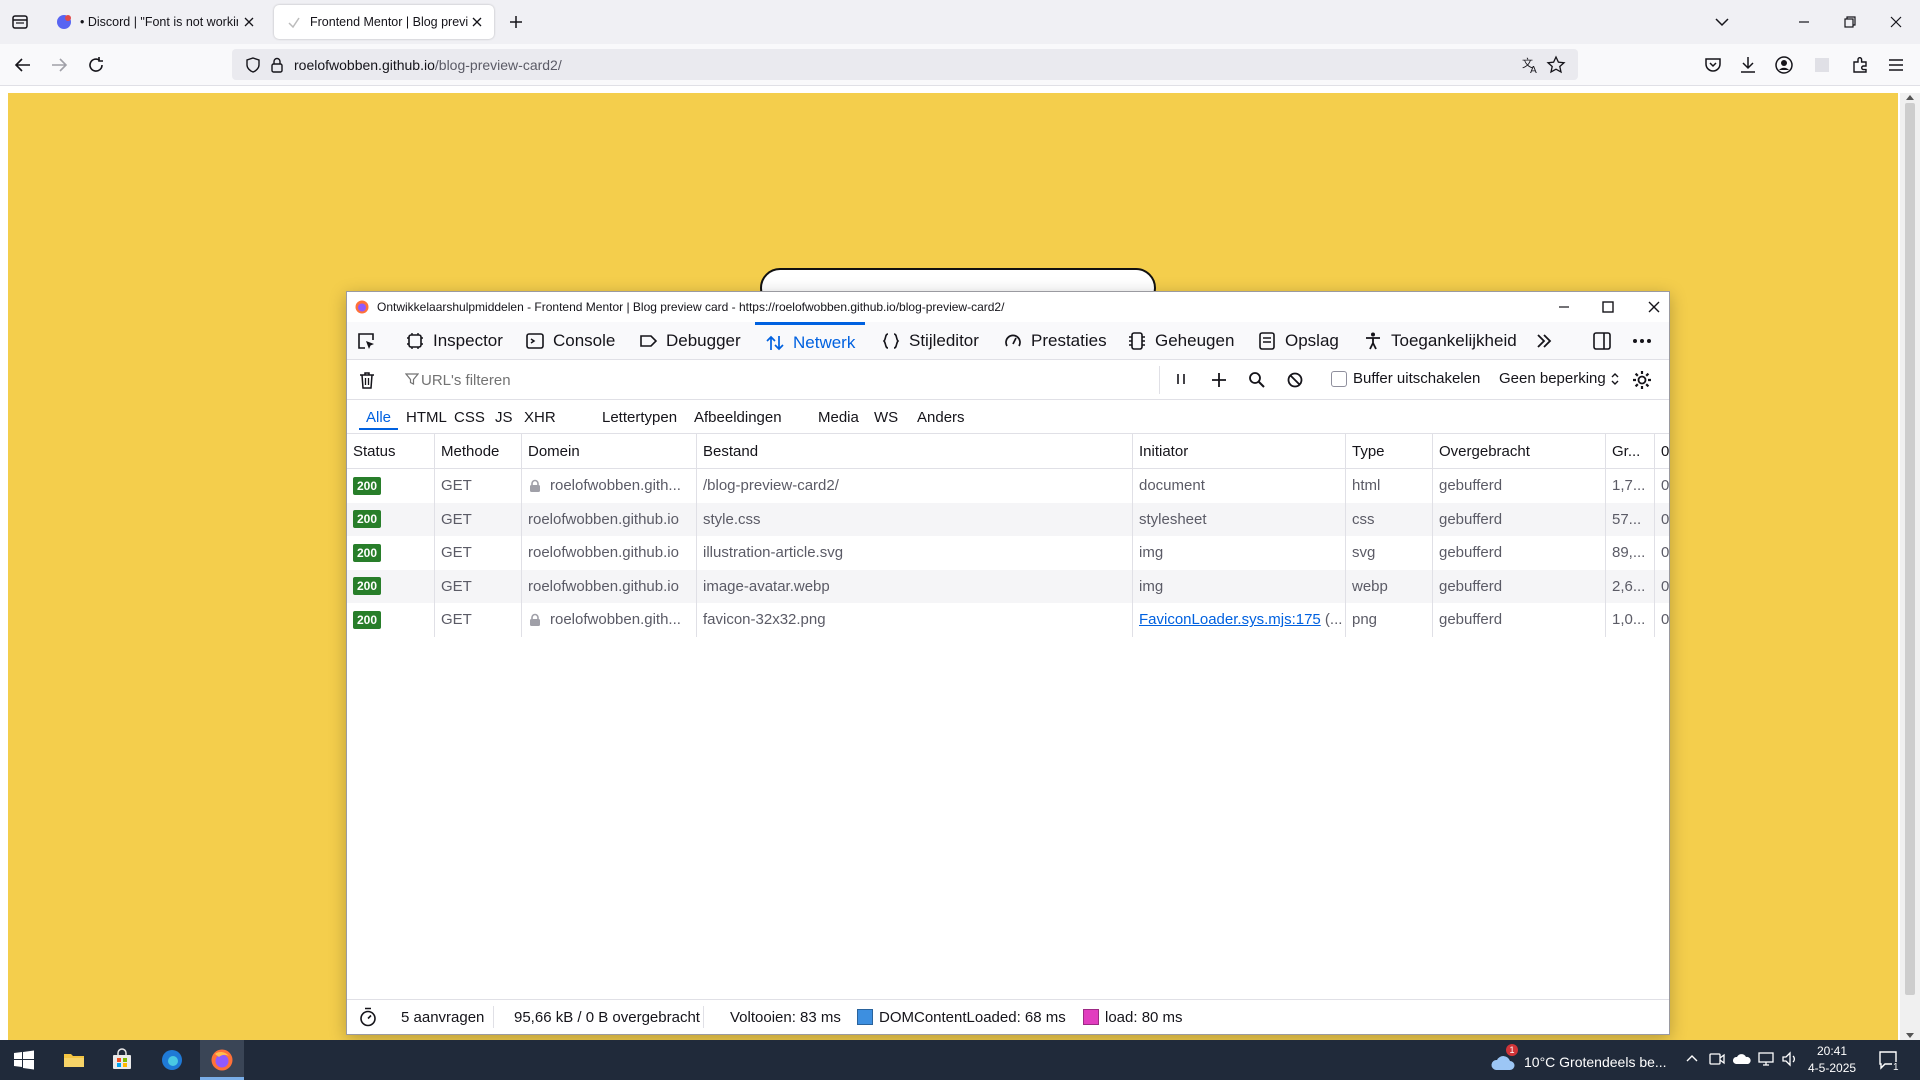  What do you see at coordinates (1181, 380) in the screenshot?
I see `pause-recording-icon` at bounding box center [1181, 380].